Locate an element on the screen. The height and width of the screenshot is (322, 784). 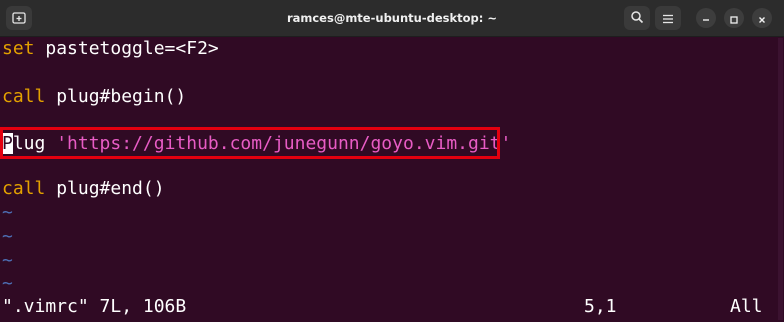
menu-button is located at coordinates (668, 18).